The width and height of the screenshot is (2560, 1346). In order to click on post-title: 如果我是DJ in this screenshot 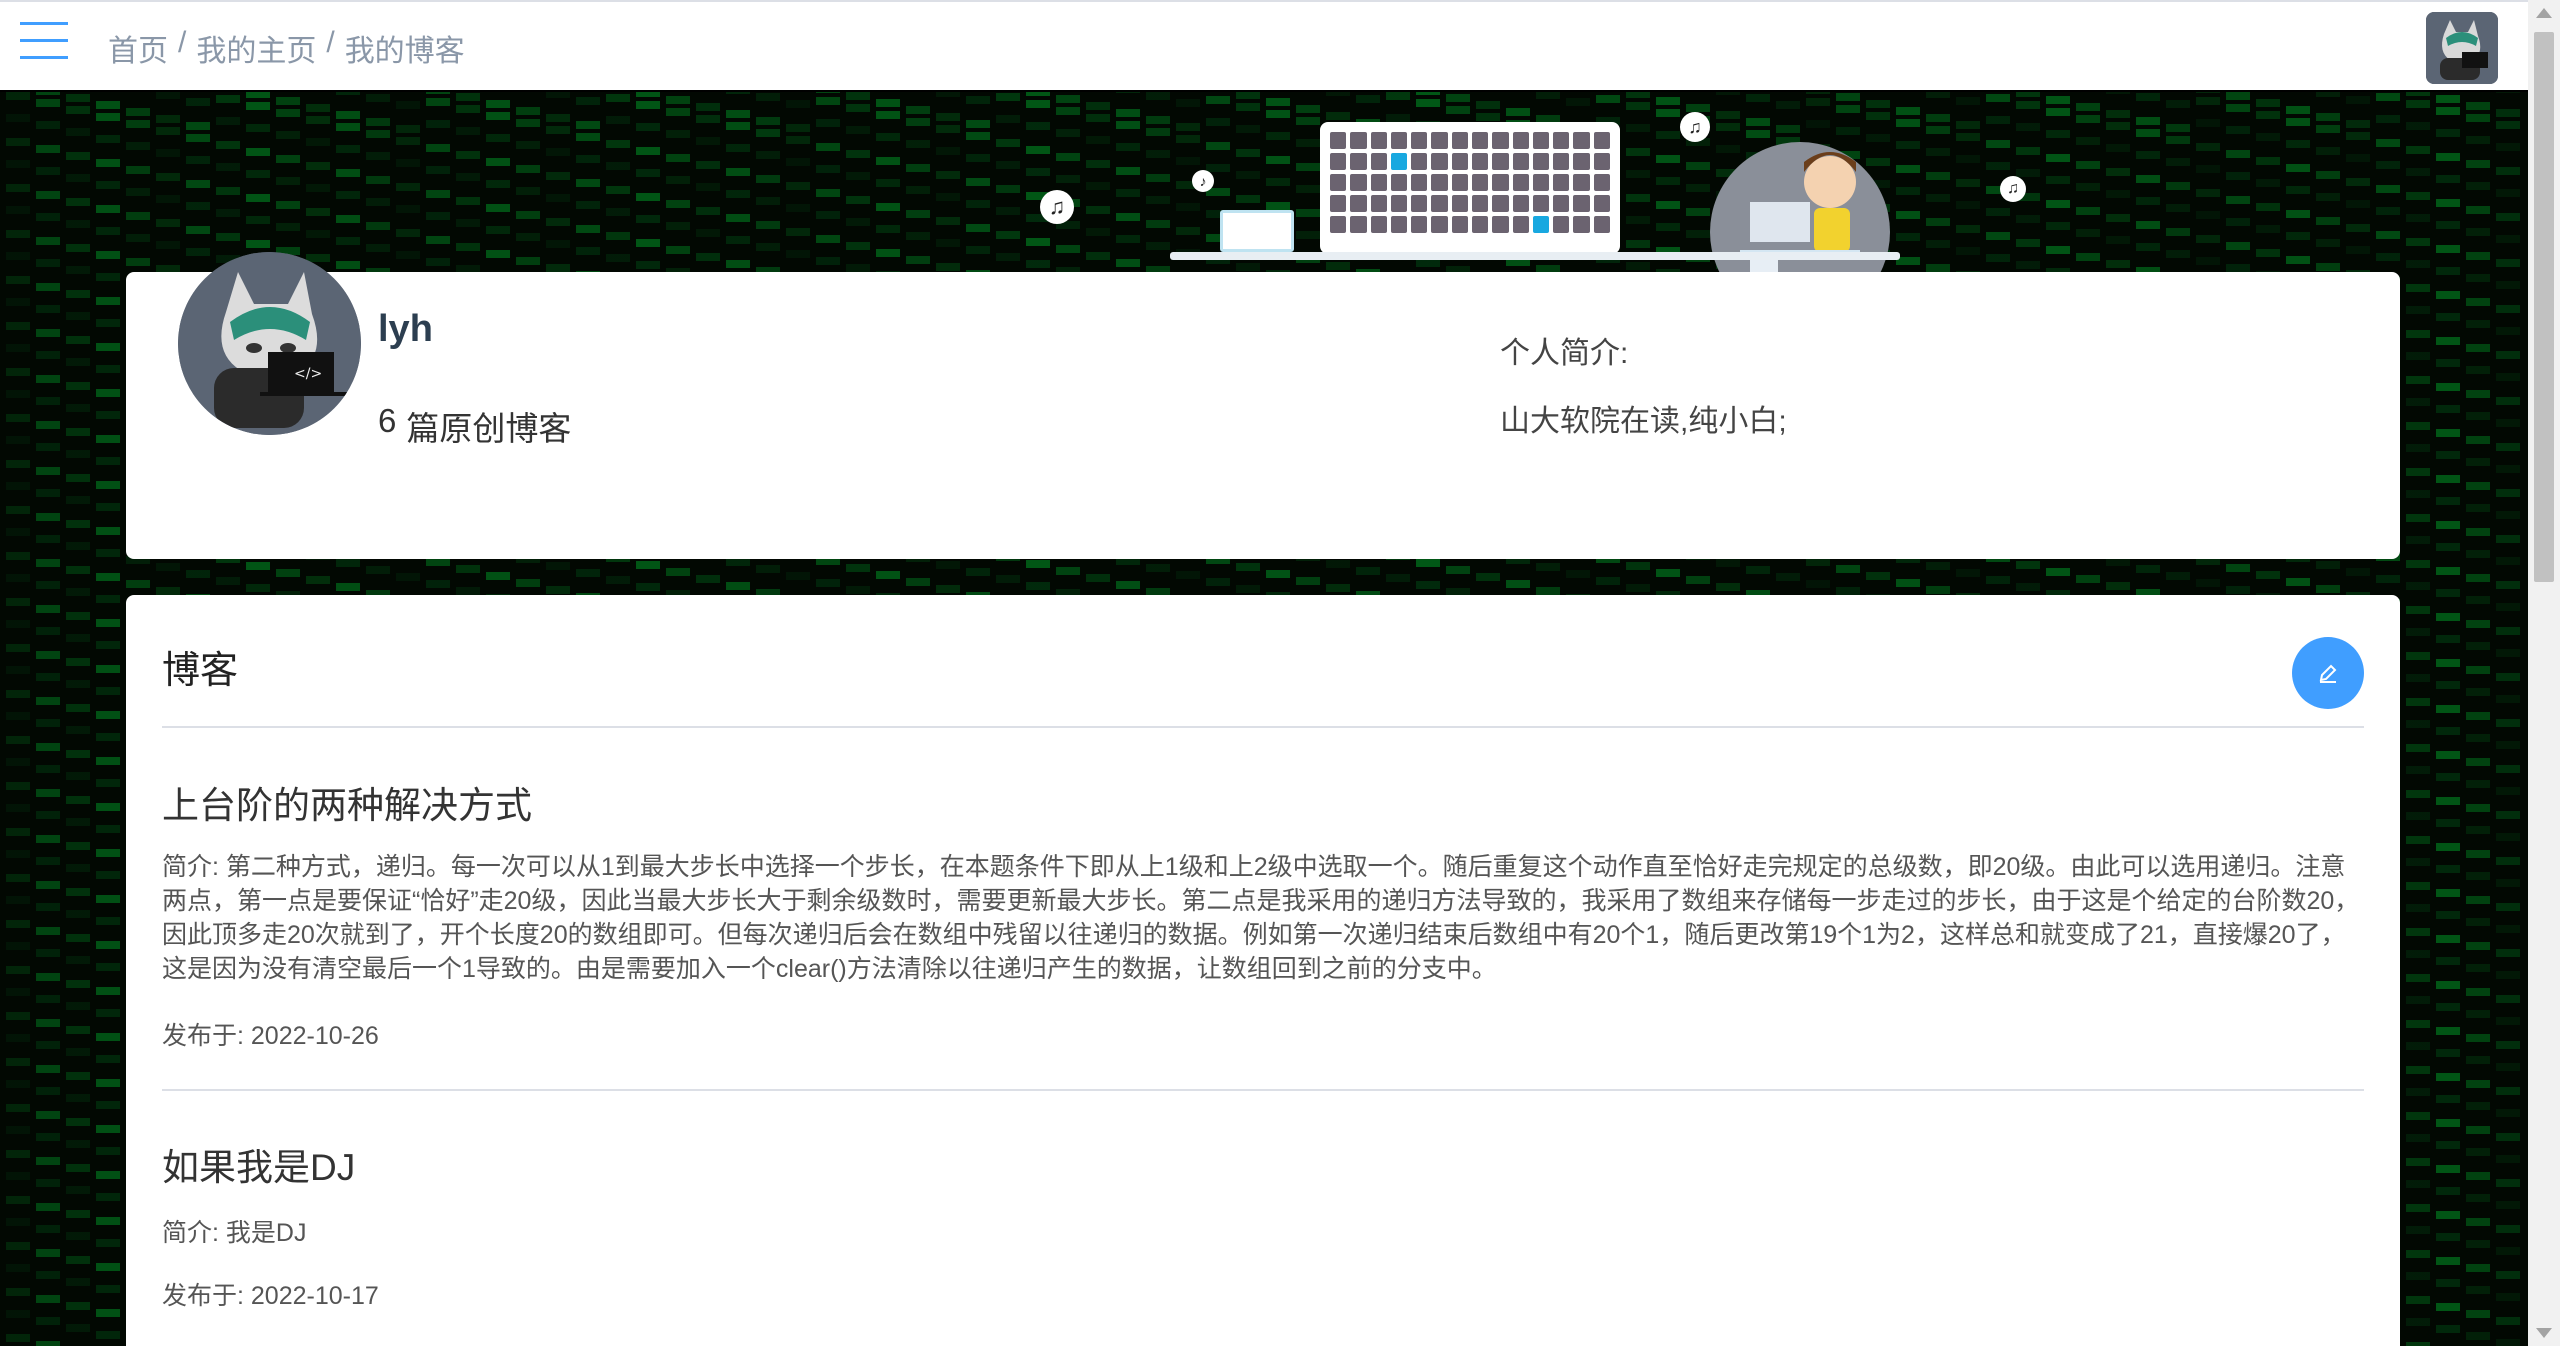, I will do `click(258, 1164)`.